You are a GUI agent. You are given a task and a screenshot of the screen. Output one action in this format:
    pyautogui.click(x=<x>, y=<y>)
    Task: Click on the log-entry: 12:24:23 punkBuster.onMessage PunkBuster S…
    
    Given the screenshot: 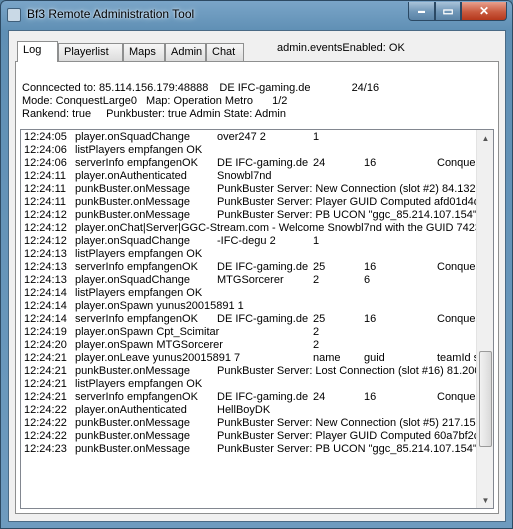 What is the action you would take?
    pyautogui.click(x=248, y=449)
    